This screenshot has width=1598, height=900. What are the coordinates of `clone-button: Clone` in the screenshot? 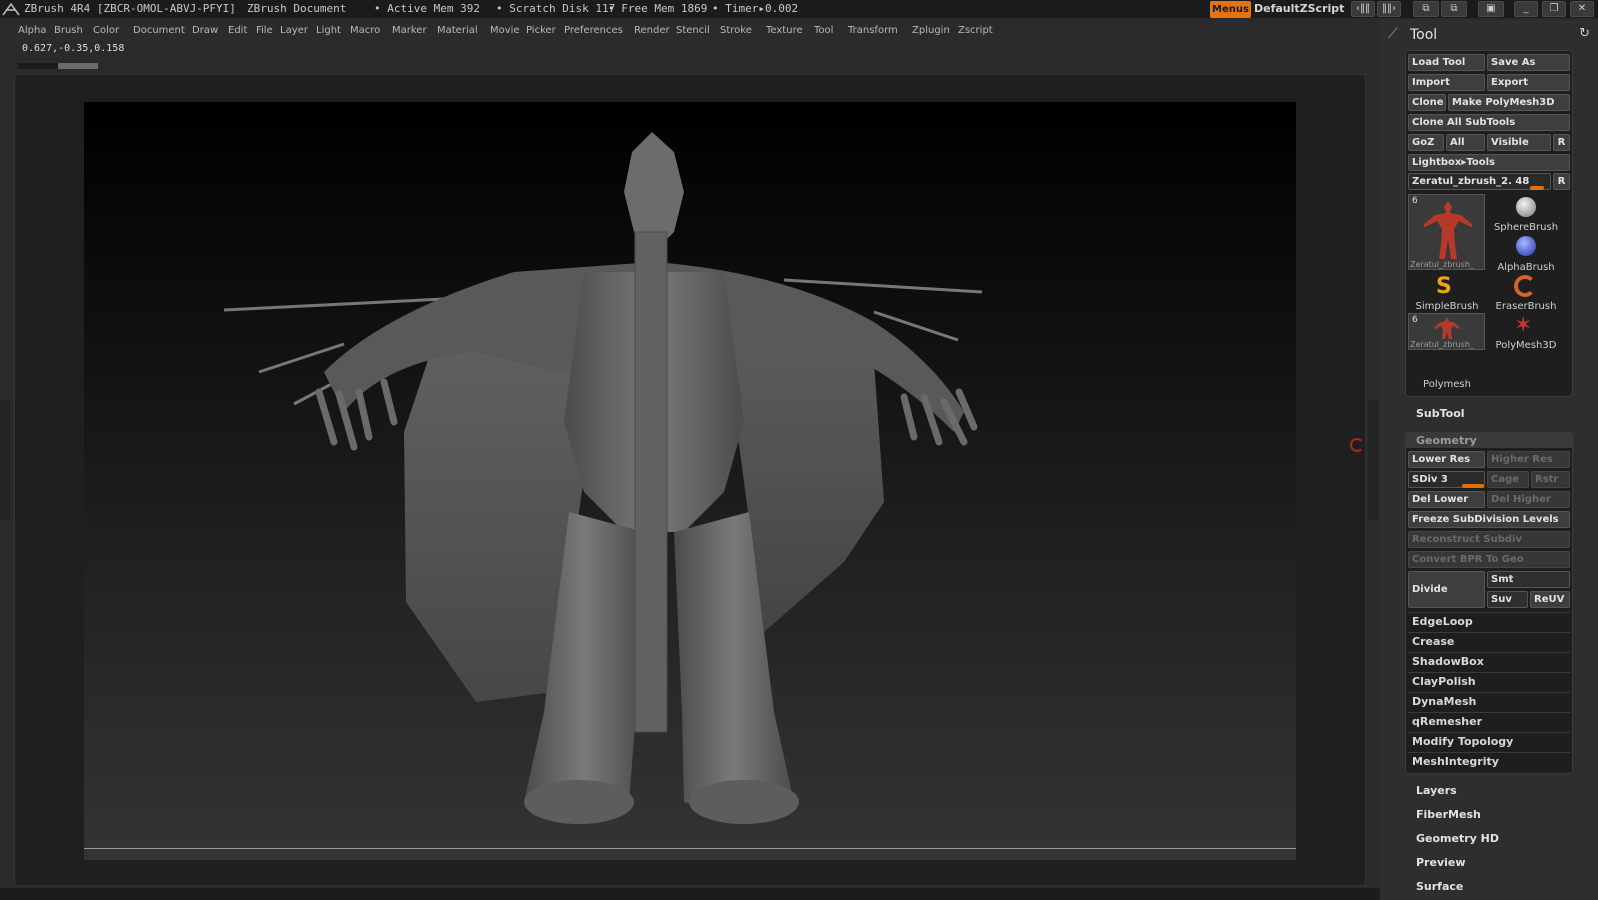 It's located at (1427, 102).